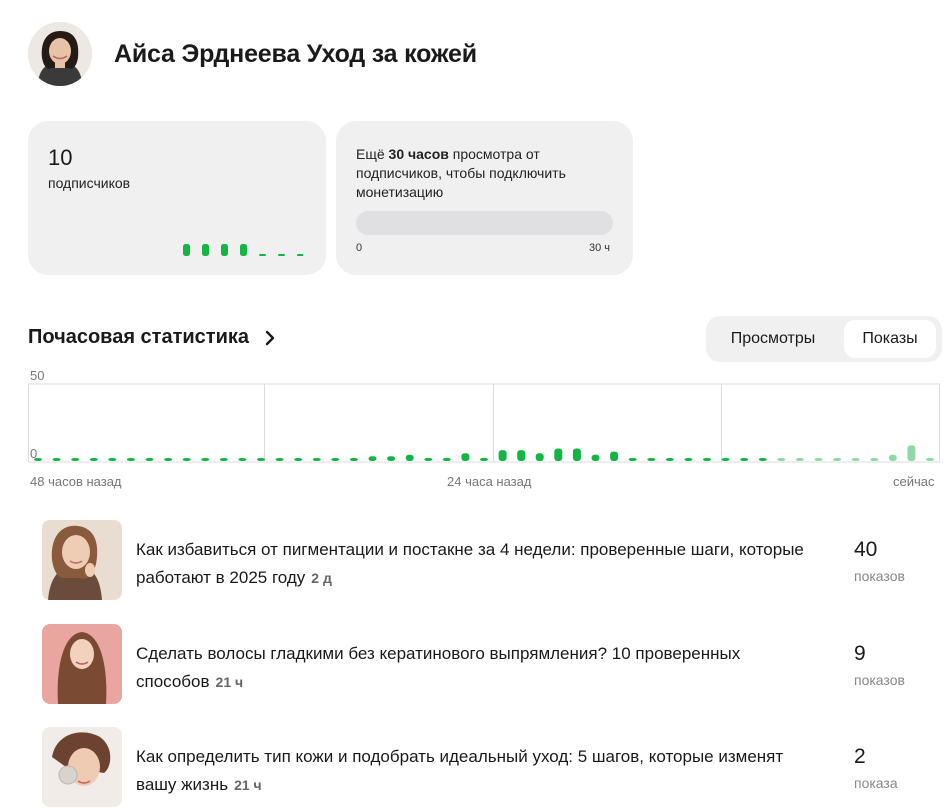 The width and height of the screenshot is (948, 810). What do you see at coordinates (876, 783) in the screenshot?
I see `post-shows-unit: показа` at bounding box center [876, 783].